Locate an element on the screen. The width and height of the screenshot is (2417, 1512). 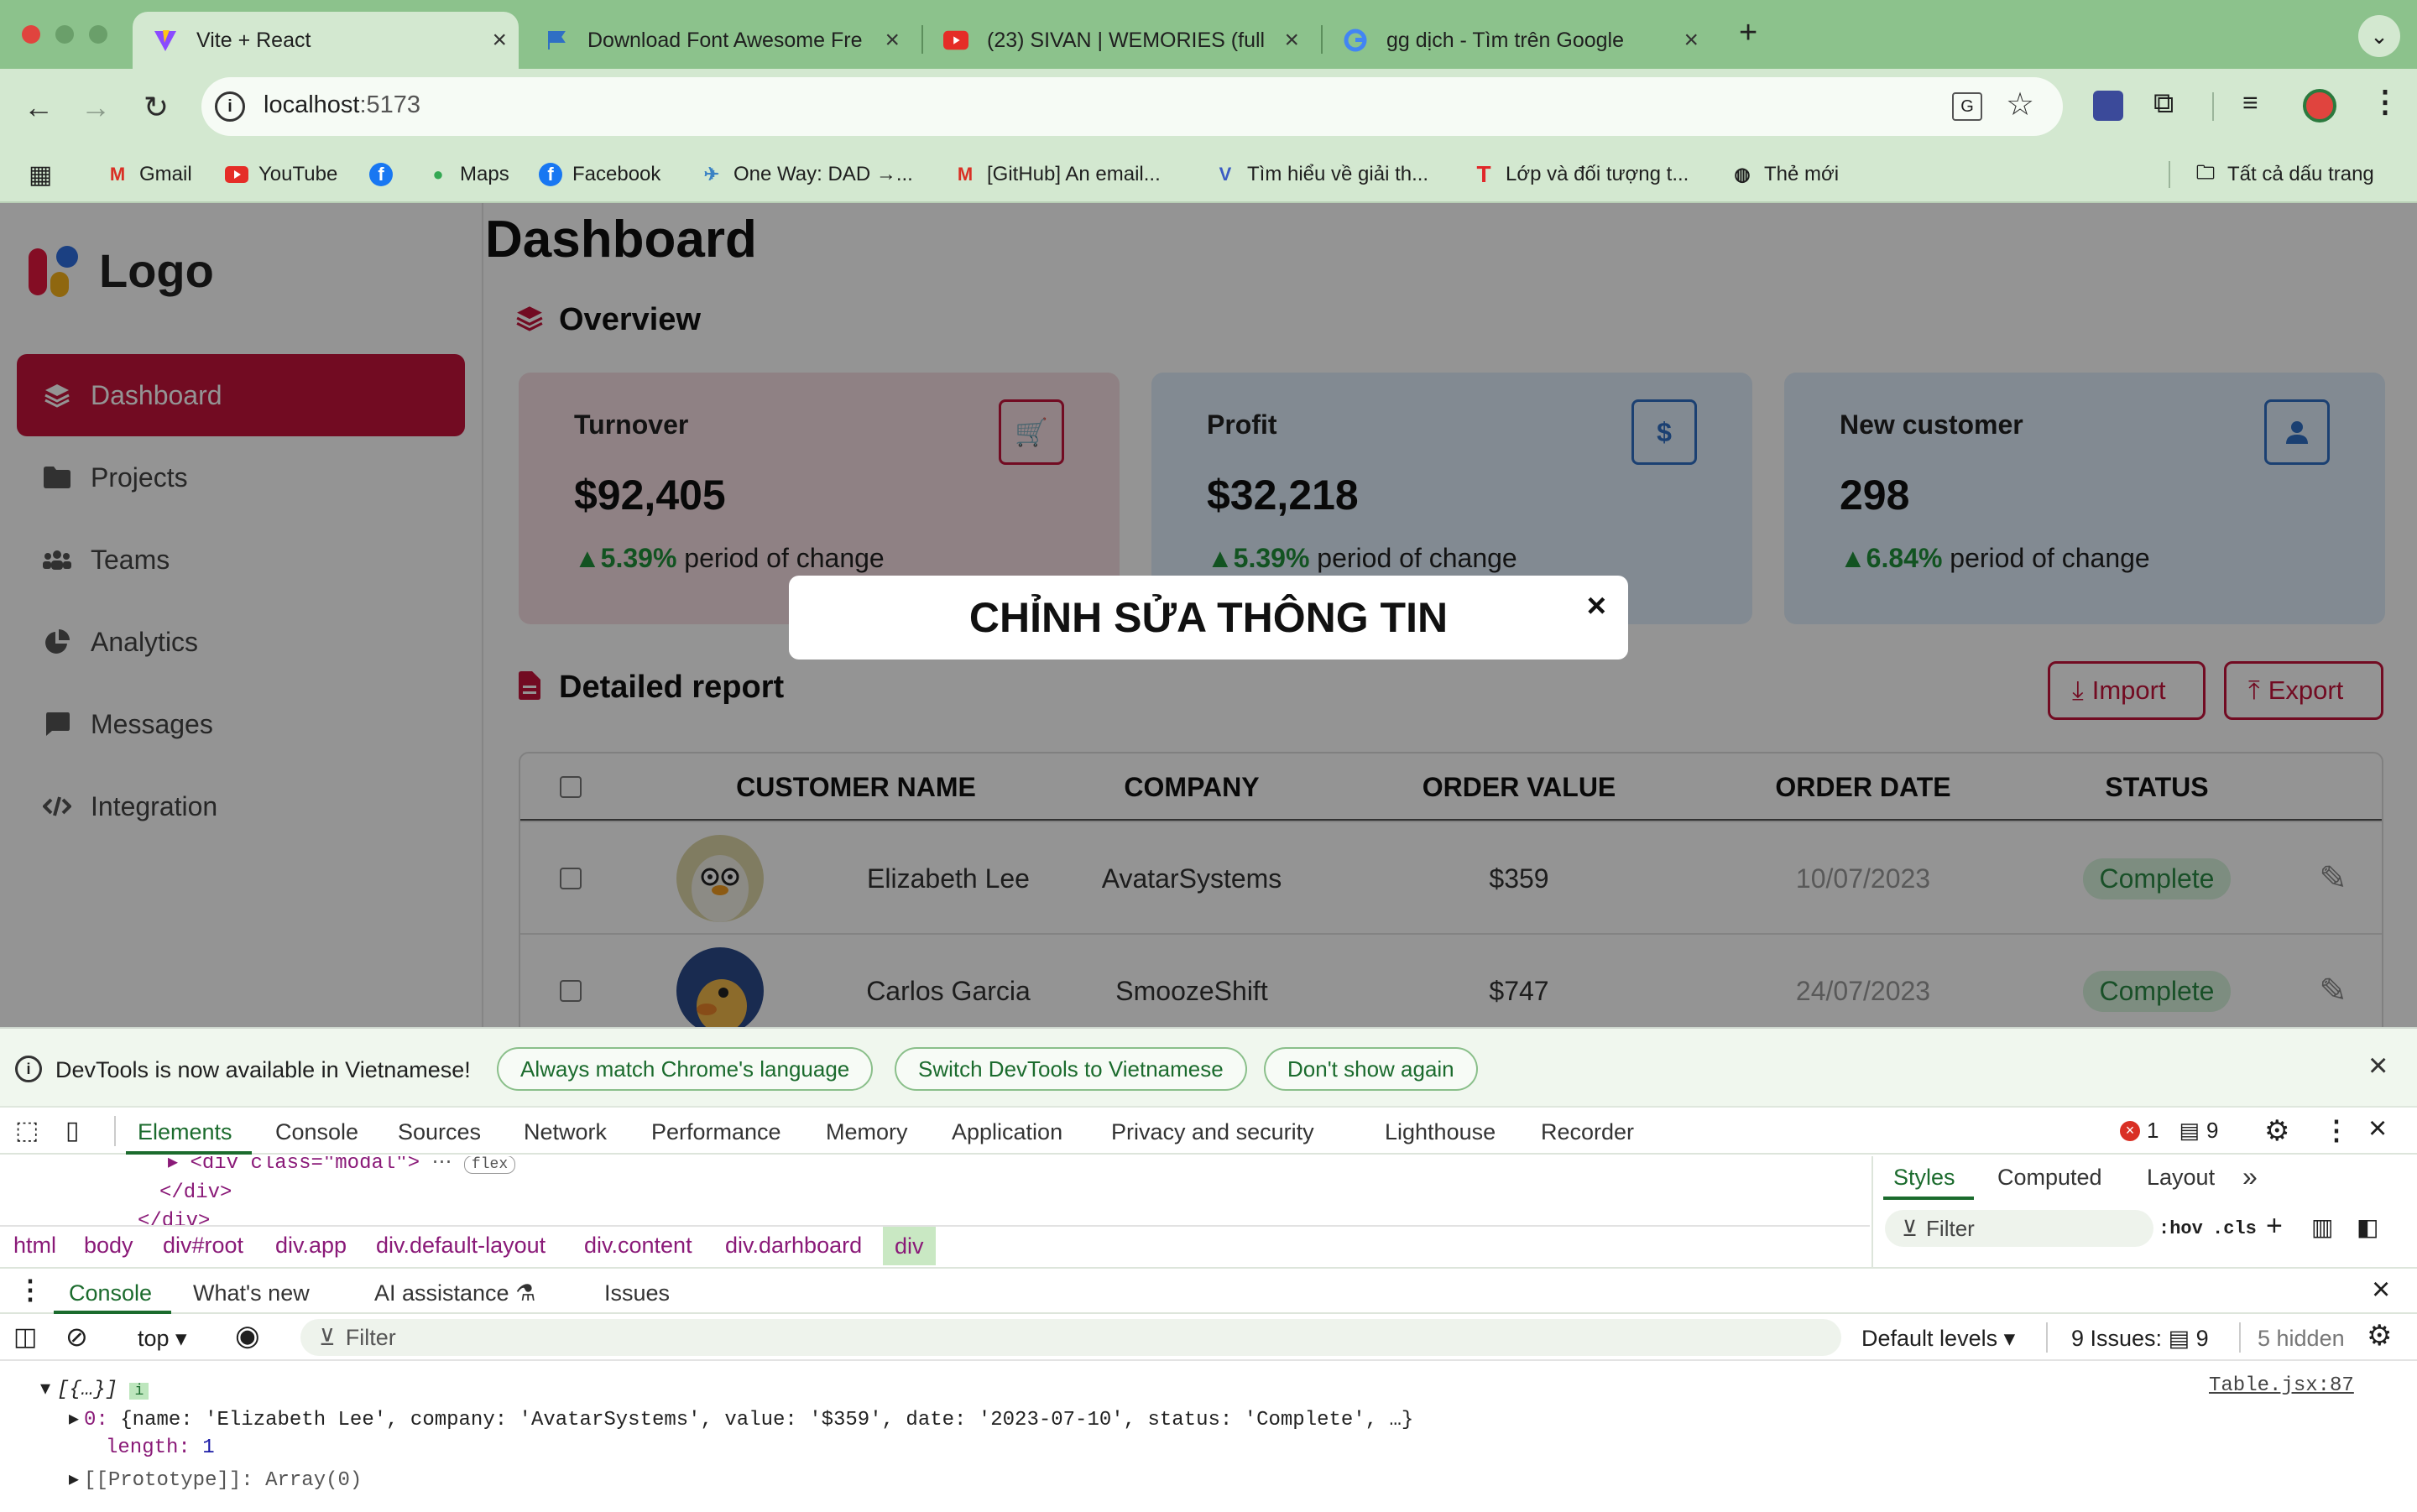
tab-recorder: Recorder is located at coordinates (1587, 1132).